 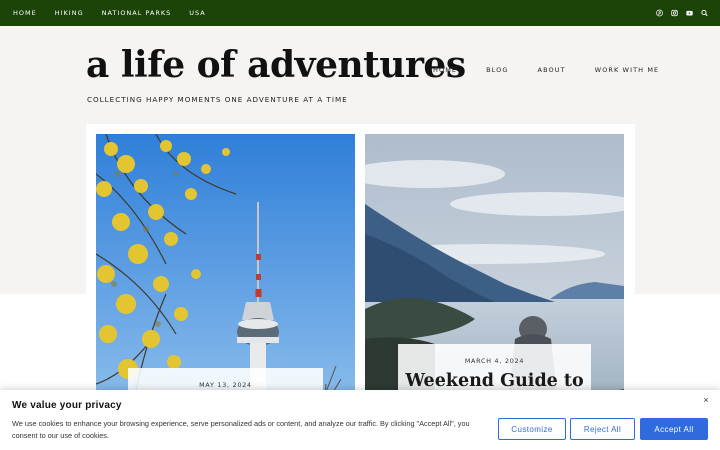 I want to click on close-icon: ×, so click(x=706, y=400).